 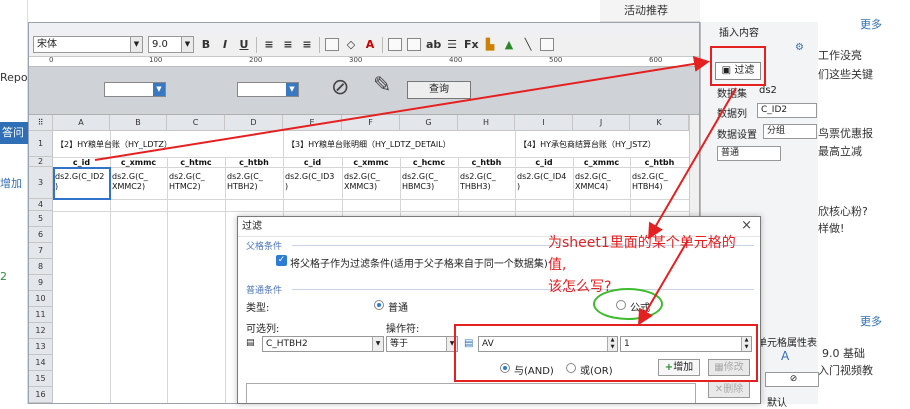 What do you see at coordinates (41, 235) in the screenshot?
I see `row-header: 6` at bounding box center [41, 235].